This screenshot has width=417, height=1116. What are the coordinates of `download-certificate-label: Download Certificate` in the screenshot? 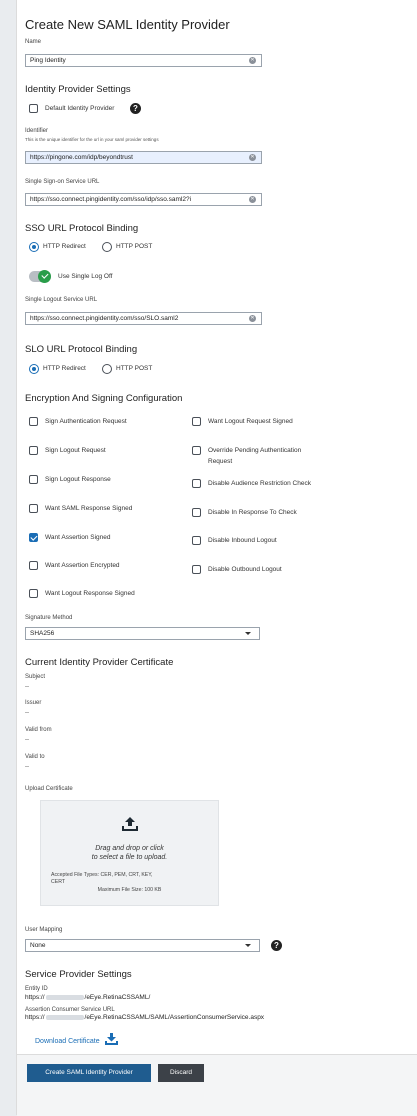 It's located at (67, 1041).